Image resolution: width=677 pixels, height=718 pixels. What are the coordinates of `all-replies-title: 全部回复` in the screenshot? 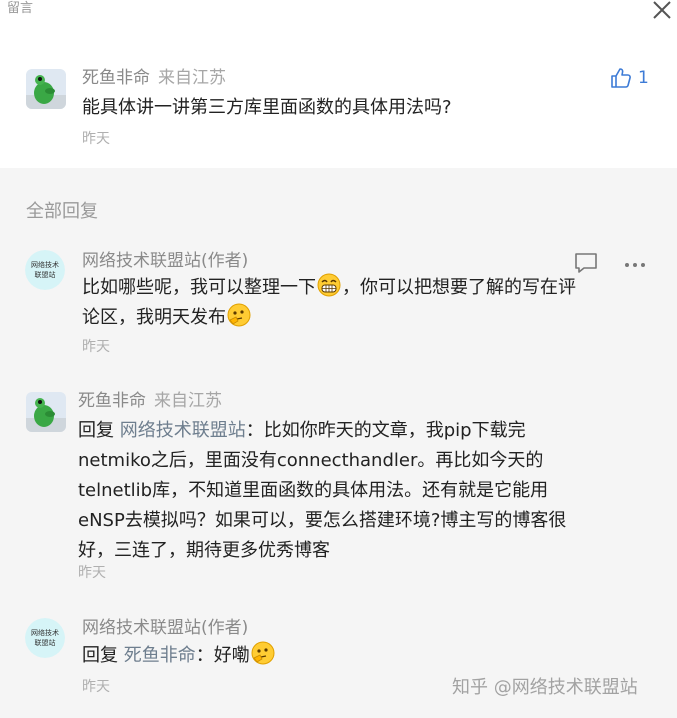 It's located at (62, 211).